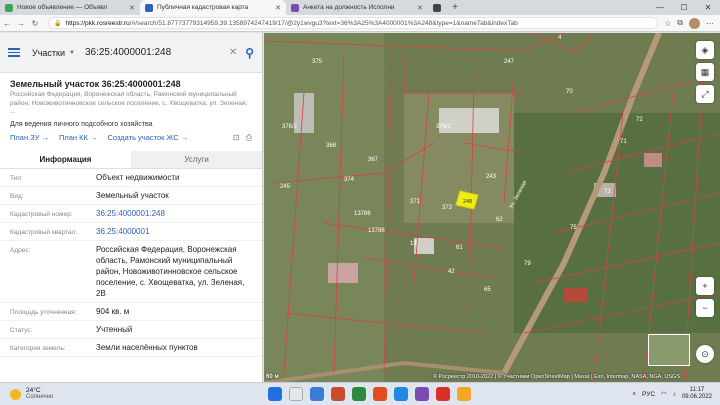 The height and width of the screenshot is (405, 720). I want to click on parcel-label: 376/1, so click(444, 127).